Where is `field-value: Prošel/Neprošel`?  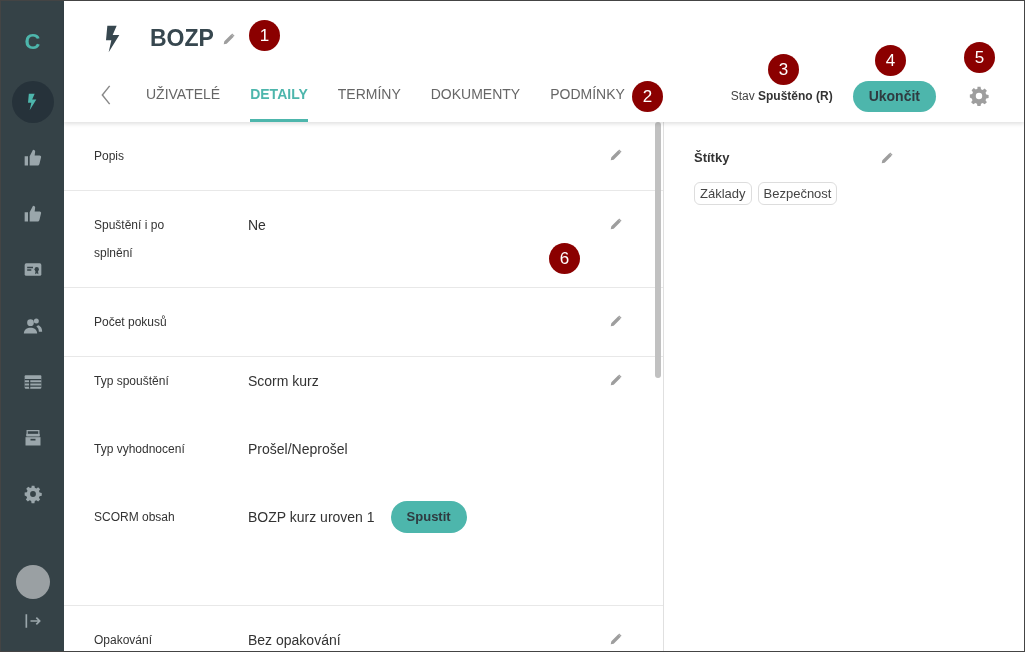 field-value: Prošel/Neprošel is located at coordinates (298, 449).